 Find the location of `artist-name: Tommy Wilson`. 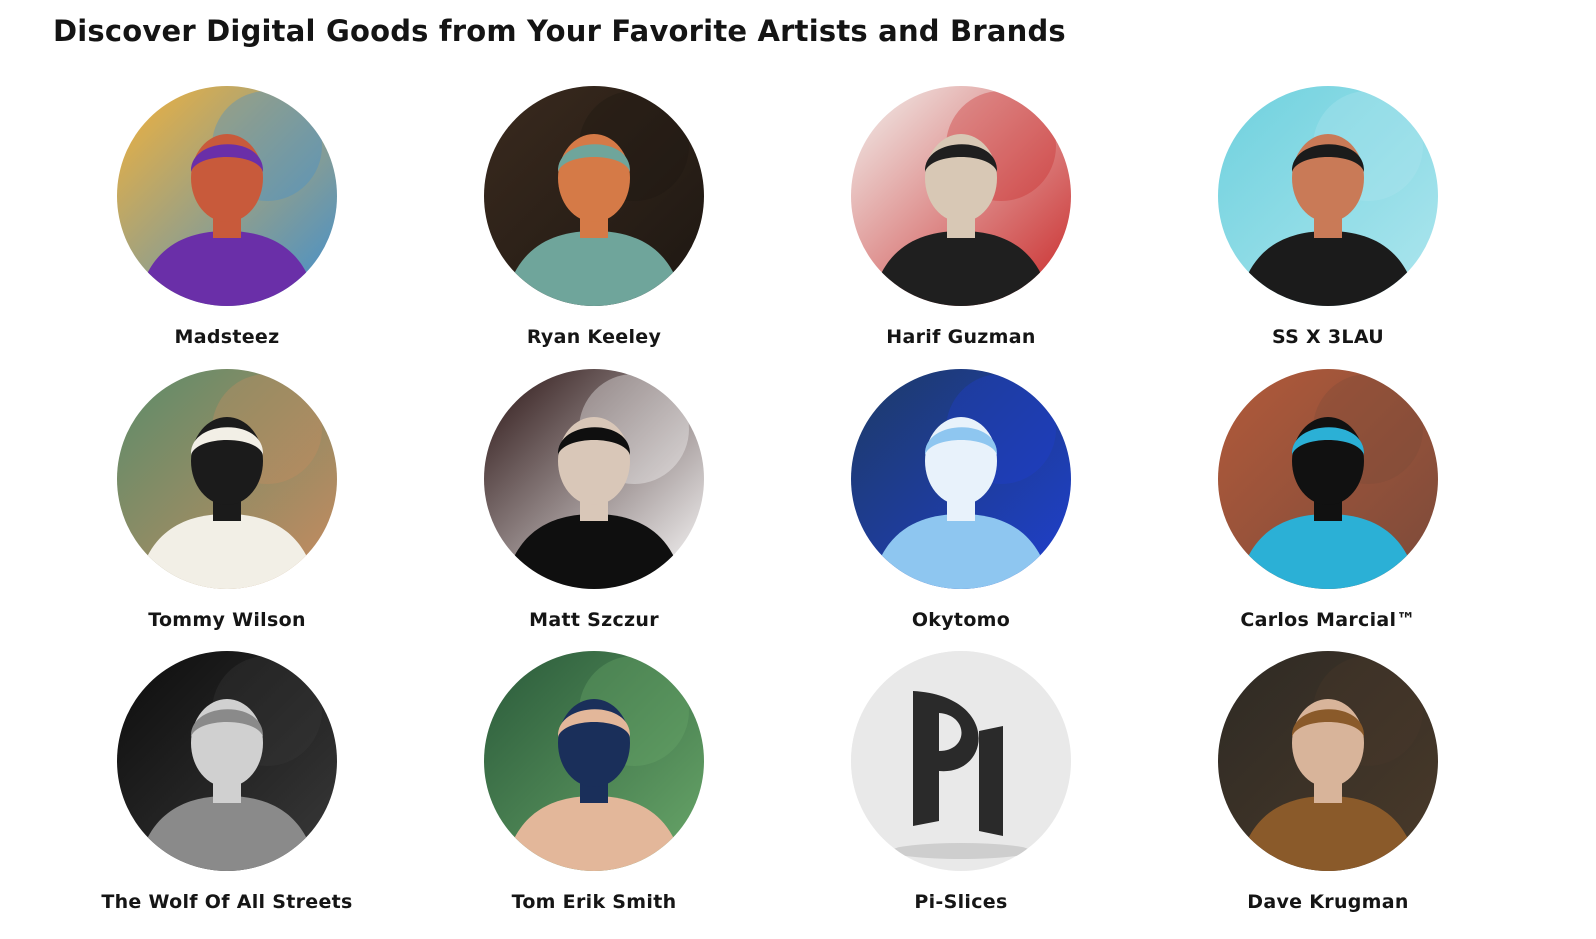

artist-name: Tommy Wilson is located at coordinates (227, 620).